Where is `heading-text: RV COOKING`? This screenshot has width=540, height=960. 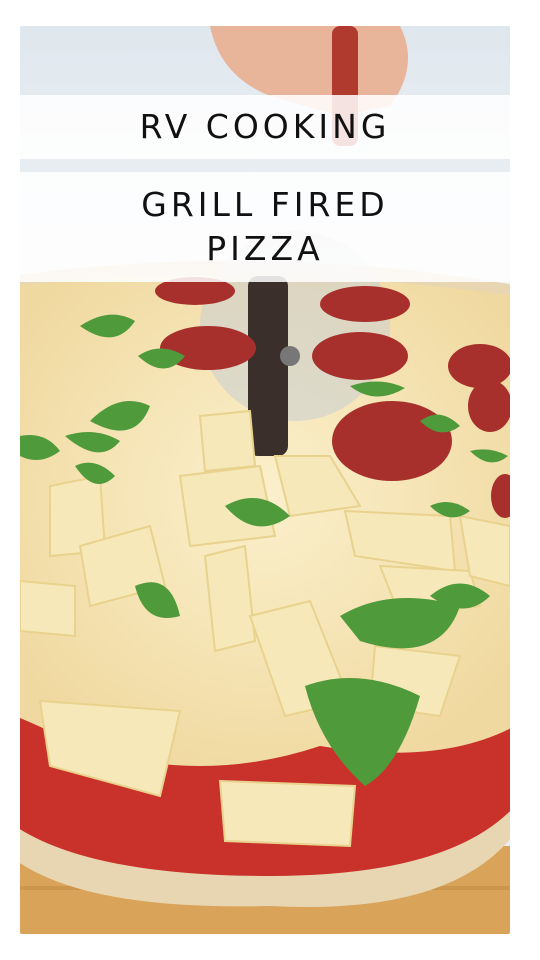 heading-text: RV COOKING is located at coordinates (265, 126).